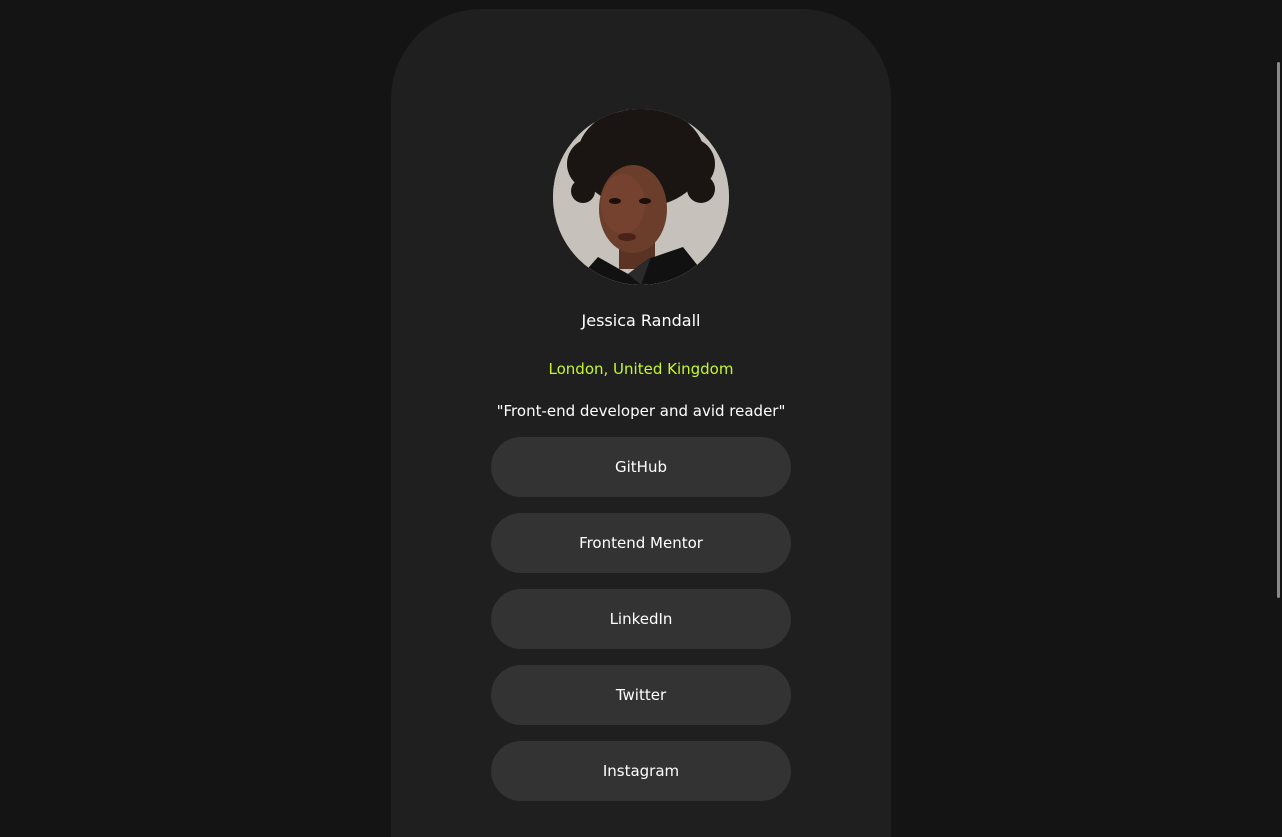  I want to click on profile-location: London, United Kingdom, so click(641, 369).